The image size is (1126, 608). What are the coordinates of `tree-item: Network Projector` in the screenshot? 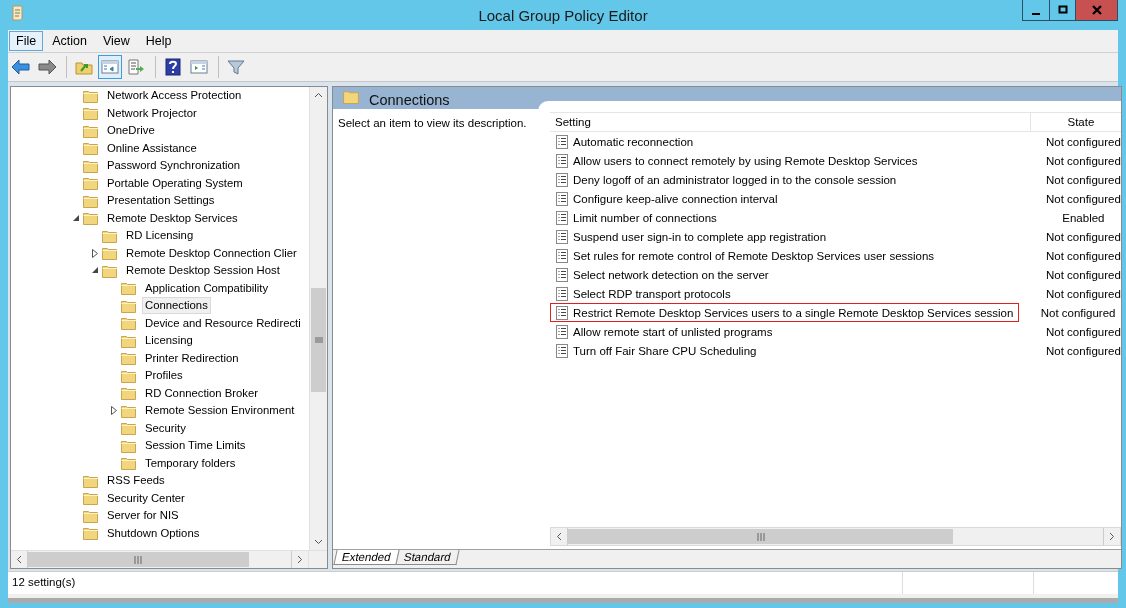 It's located at (152, 113).